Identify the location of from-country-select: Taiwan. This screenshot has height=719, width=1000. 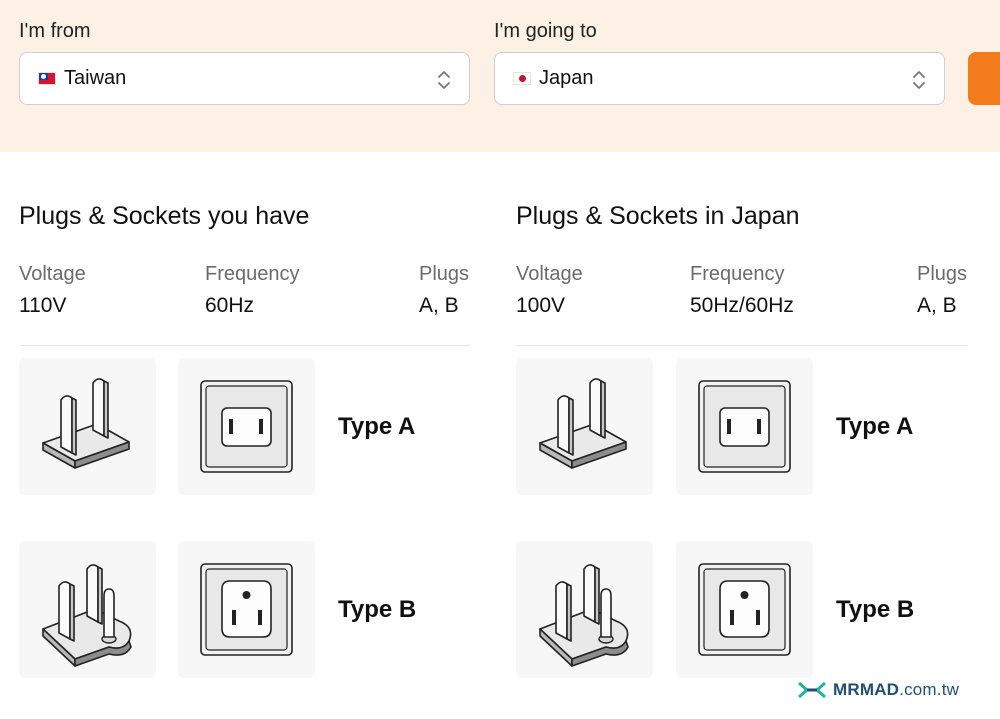
(244, 78).